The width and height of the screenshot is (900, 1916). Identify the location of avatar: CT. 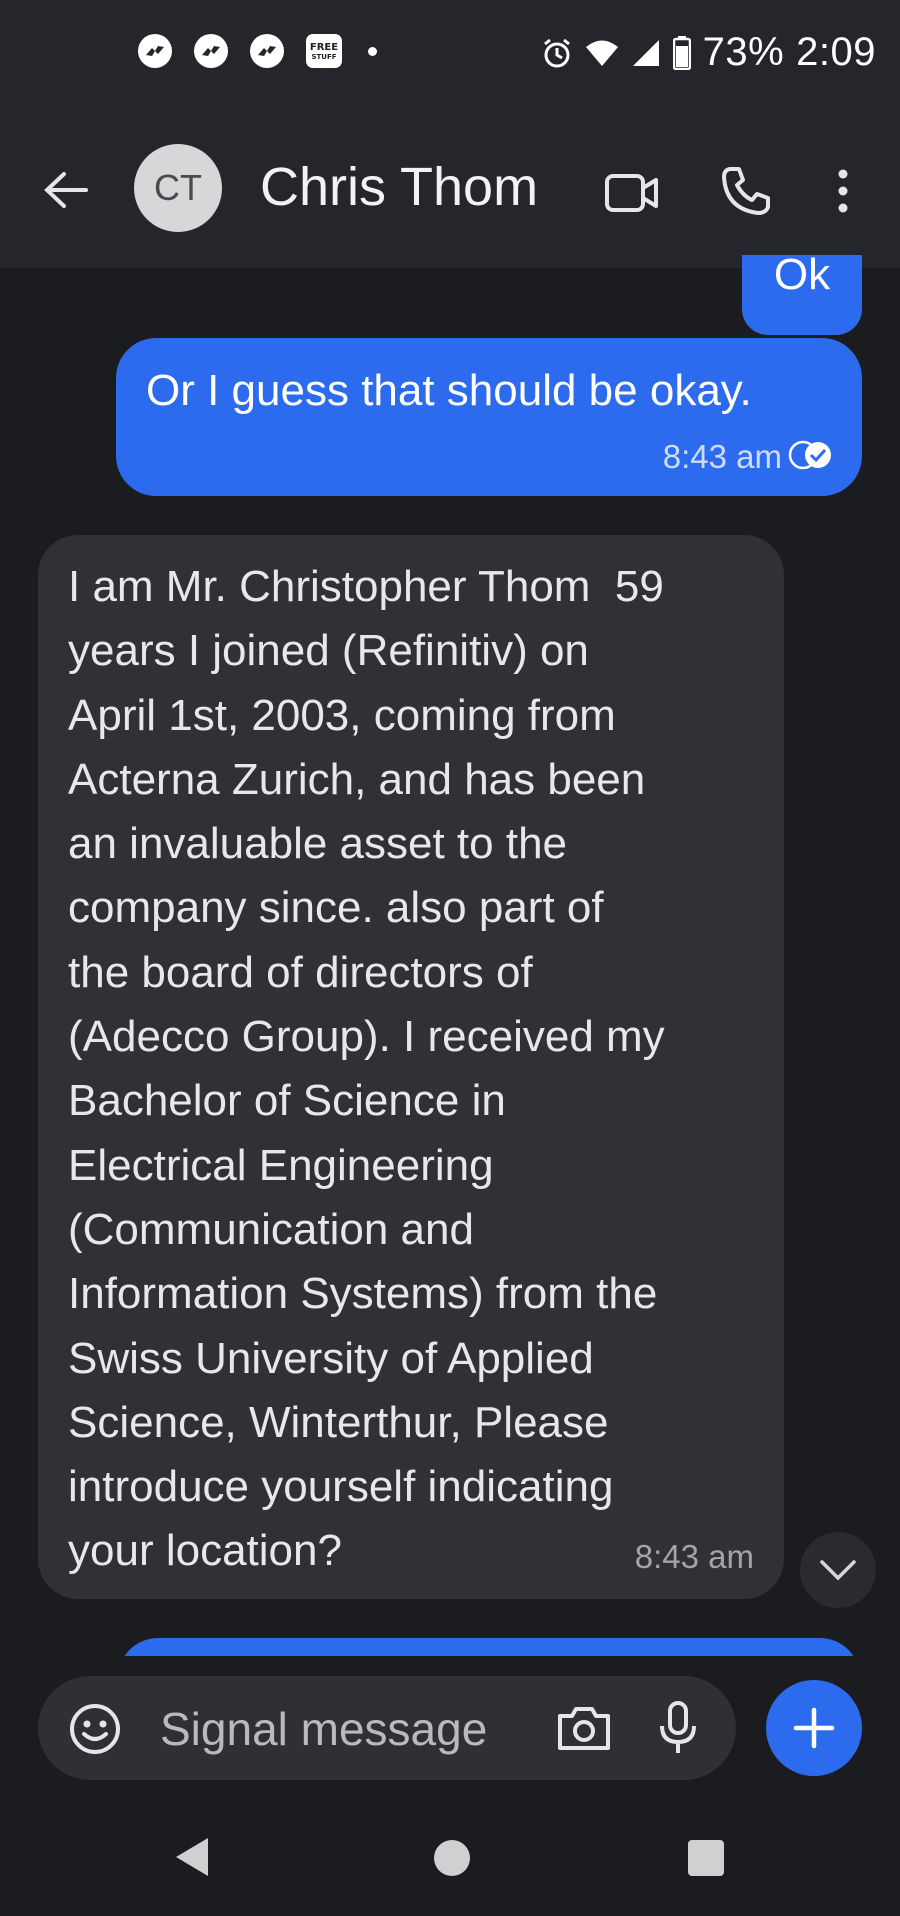
(178, 188).